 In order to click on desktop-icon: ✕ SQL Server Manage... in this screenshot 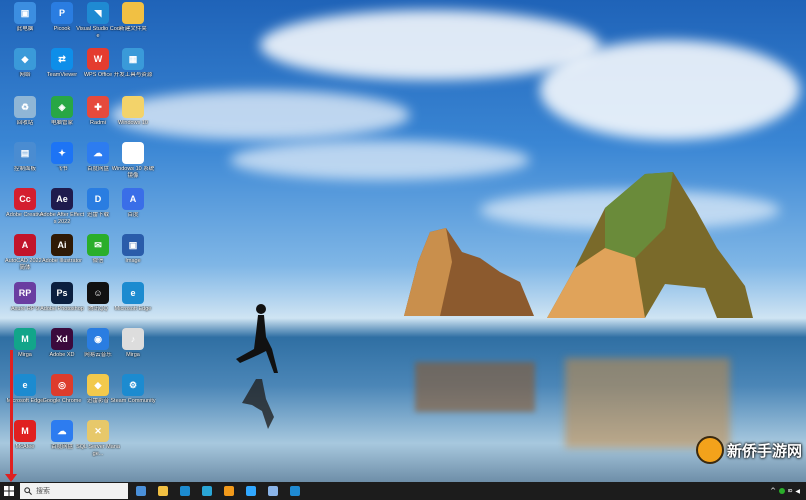, I will do `click(98, 443)`.